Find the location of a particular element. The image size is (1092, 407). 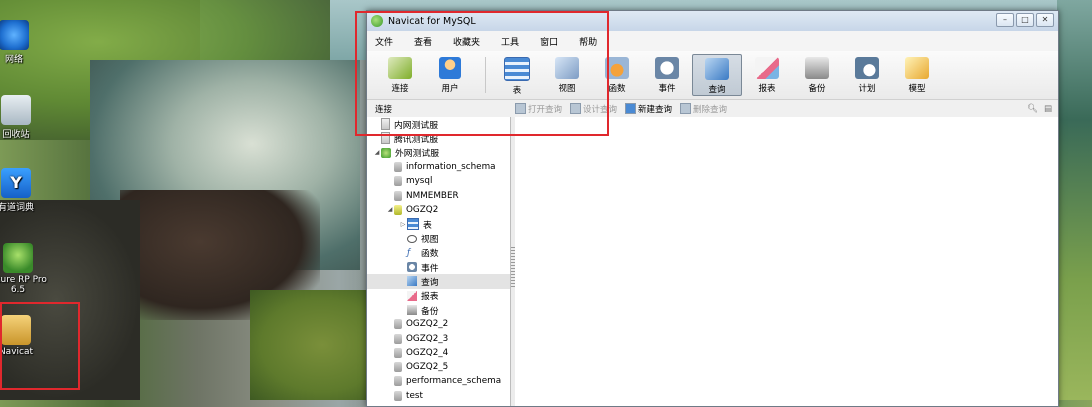

toolbar-query-button: 查询 is located at coordinates (717, 75).